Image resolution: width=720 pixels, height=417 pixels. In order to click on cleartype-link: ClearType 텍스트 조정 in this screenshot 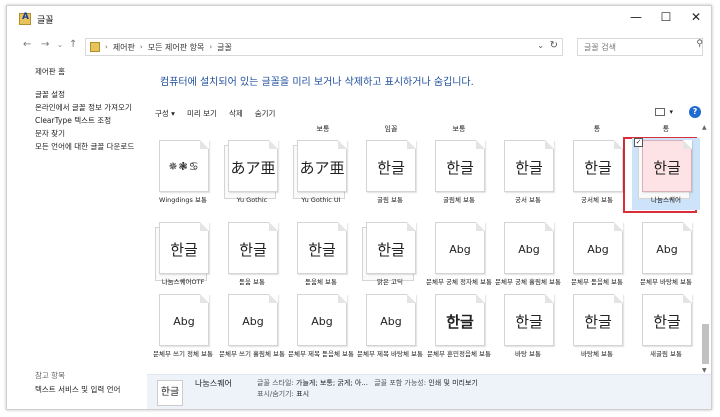, I will do `click(90, 121)`.